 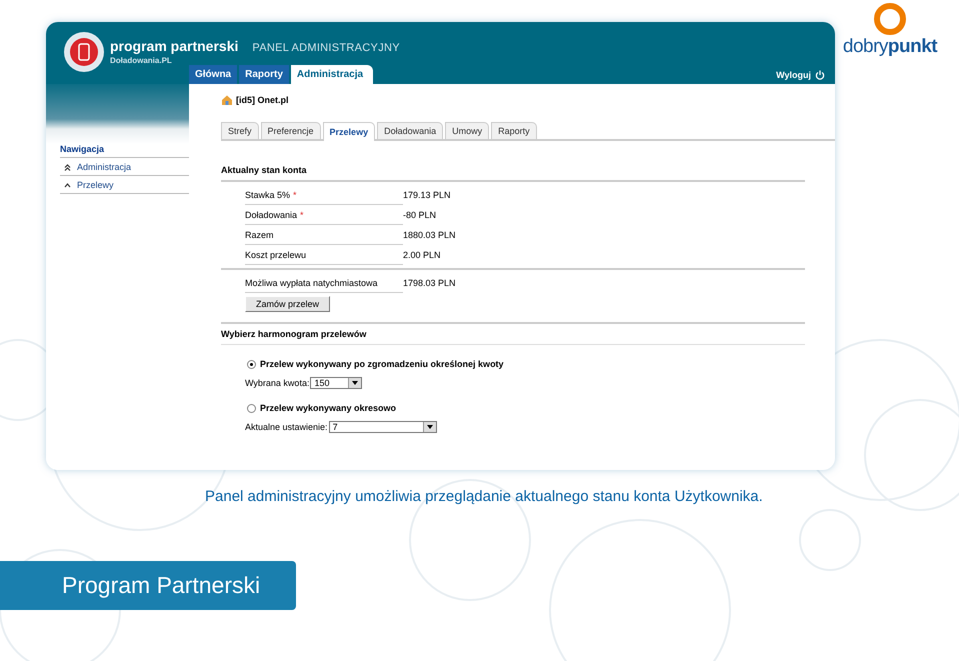 I want to click on row-value: 2.00 PLN, so click(x=422, y=255).